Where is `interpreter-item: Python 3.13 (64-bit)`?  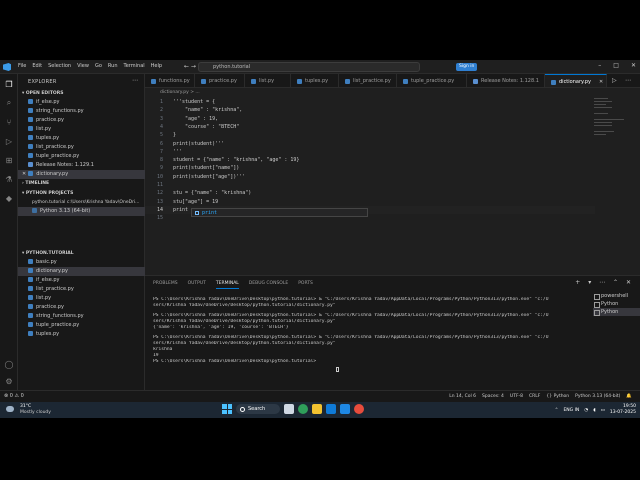
interpreter-item: Python 3.13 (64-bit) is located at coordinates (81, 211).